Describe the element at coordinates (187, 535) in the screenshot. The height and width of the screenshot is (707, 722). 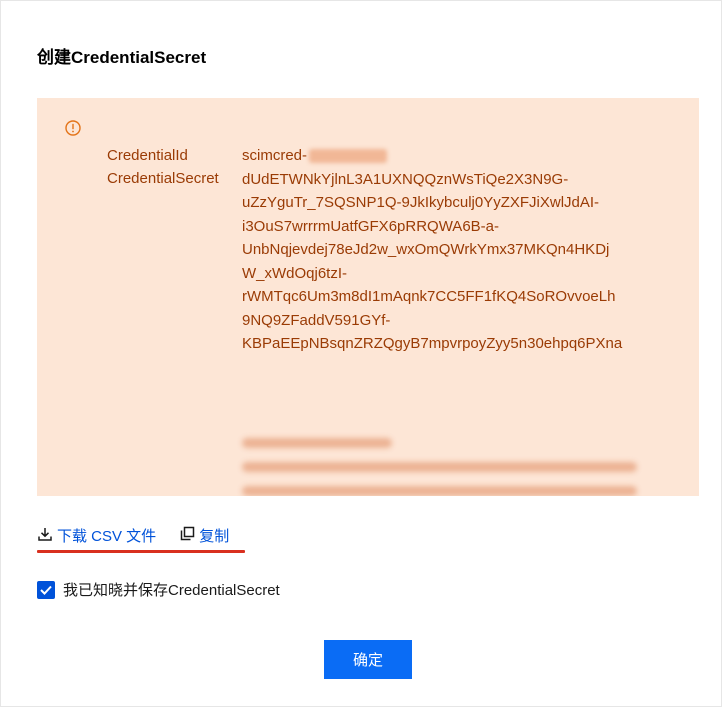
I see `copy-icon` at that location.